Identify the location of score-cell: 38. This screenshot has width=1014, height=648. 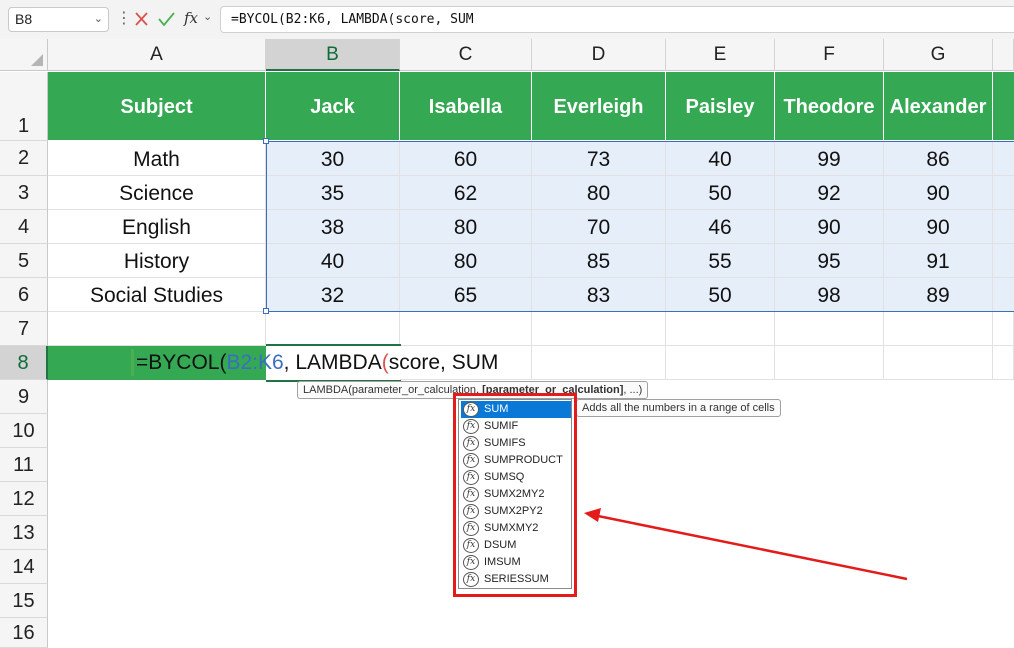
(333, 227).